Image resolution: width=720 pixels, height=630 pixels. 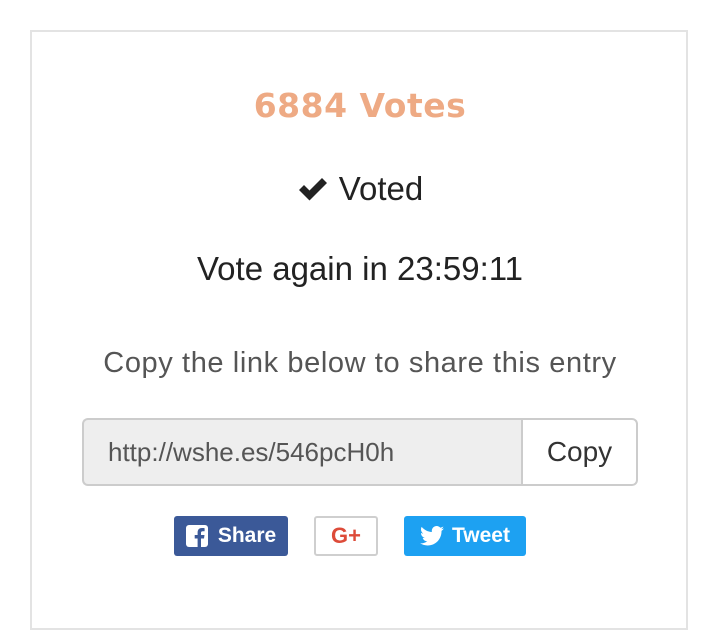 I want to click on twitter-bird-icon, so click(x=432, y=536).